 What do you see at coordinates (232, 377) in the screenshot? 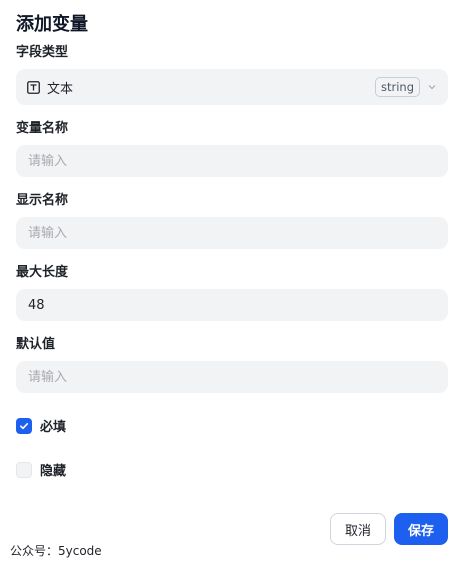
I see `default-value-input` at bounding box center [232, 377].